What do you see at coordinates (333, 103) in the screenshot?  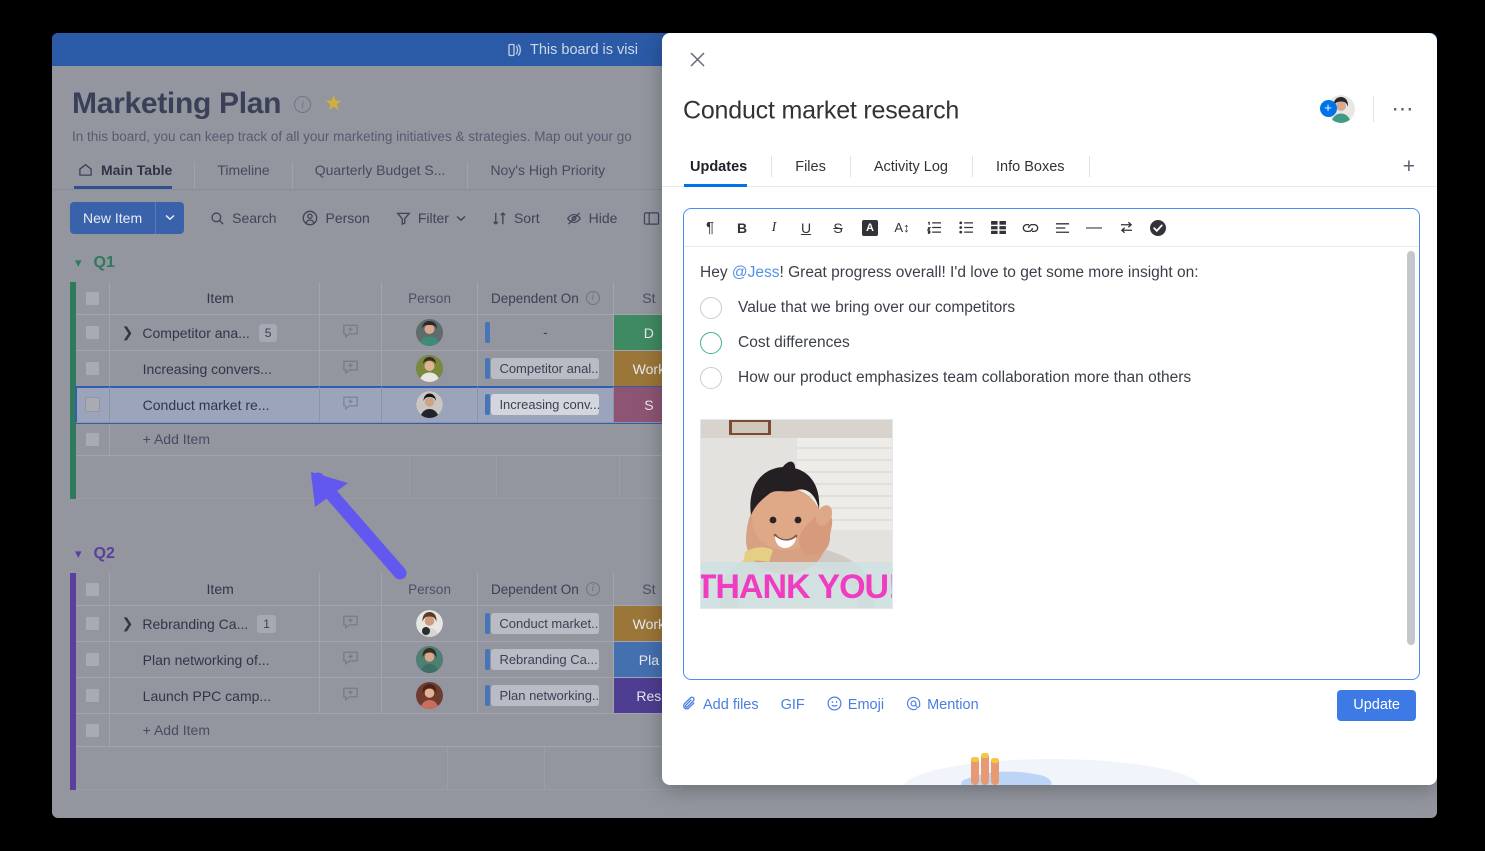 I see `favorite-star-icon: ★` at bounding box center [333, 103].